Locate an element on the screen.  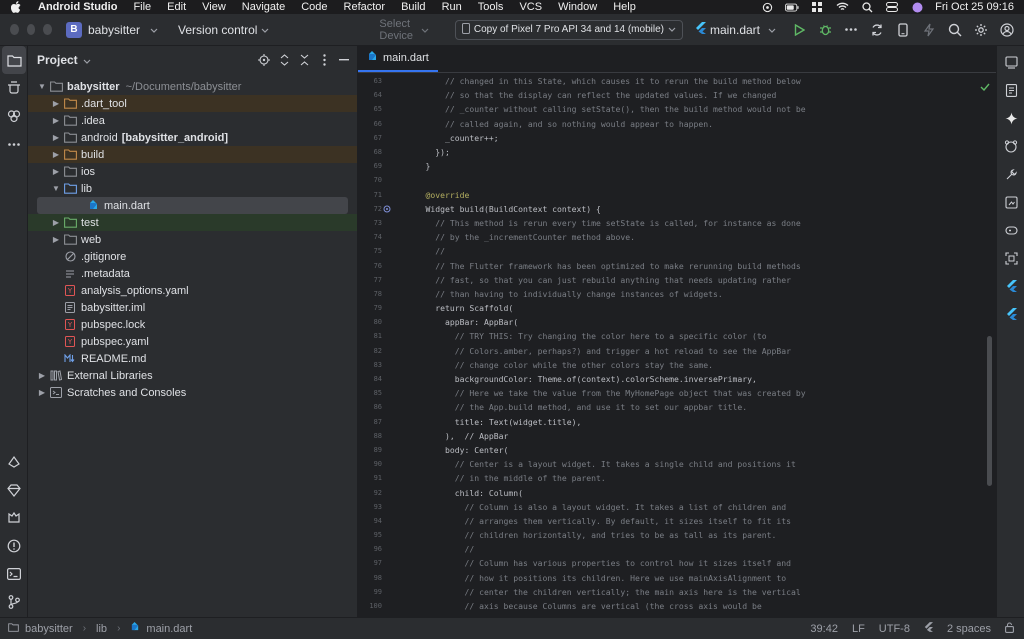
apps-grid-icon is located at coordinates (817, 7).